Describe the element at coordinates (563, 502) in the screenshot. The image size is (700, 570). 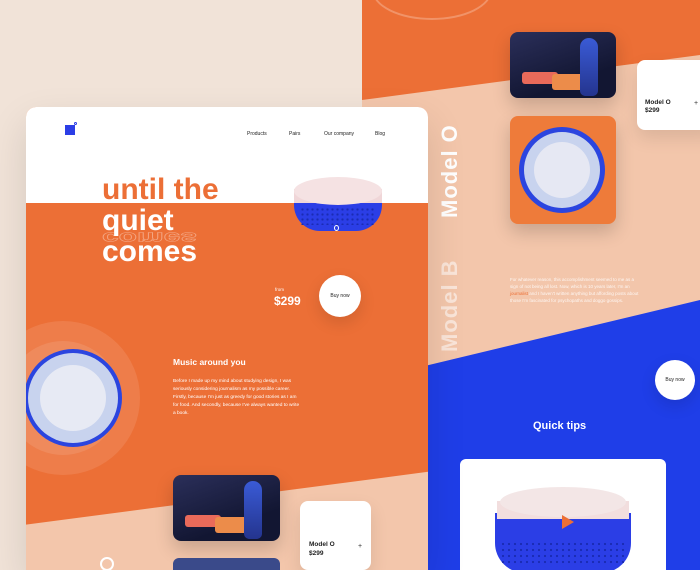
I see `speaker-top-image` at that location.